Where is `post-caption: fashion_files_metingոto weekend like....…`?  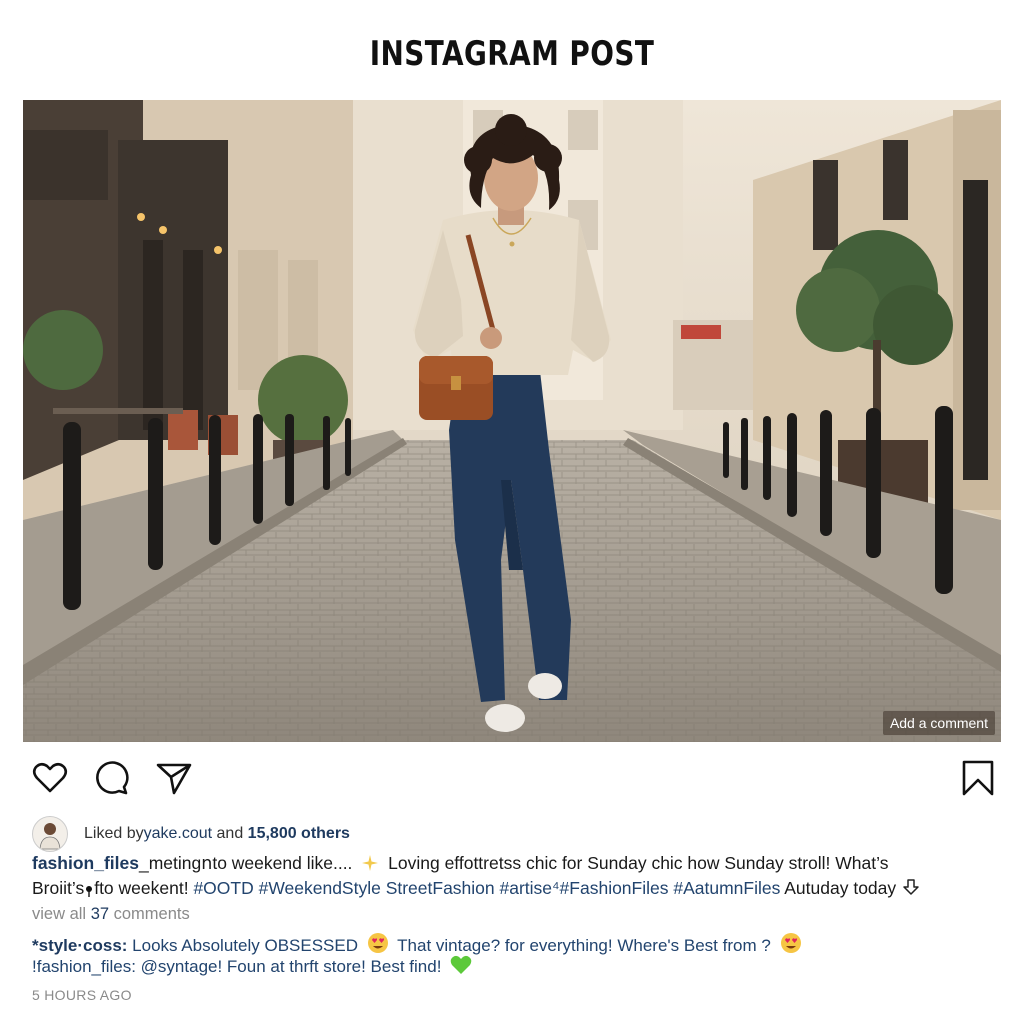 post-caption: fashion_files_metingոto weekend like....… is located at coordinates (512, 877).